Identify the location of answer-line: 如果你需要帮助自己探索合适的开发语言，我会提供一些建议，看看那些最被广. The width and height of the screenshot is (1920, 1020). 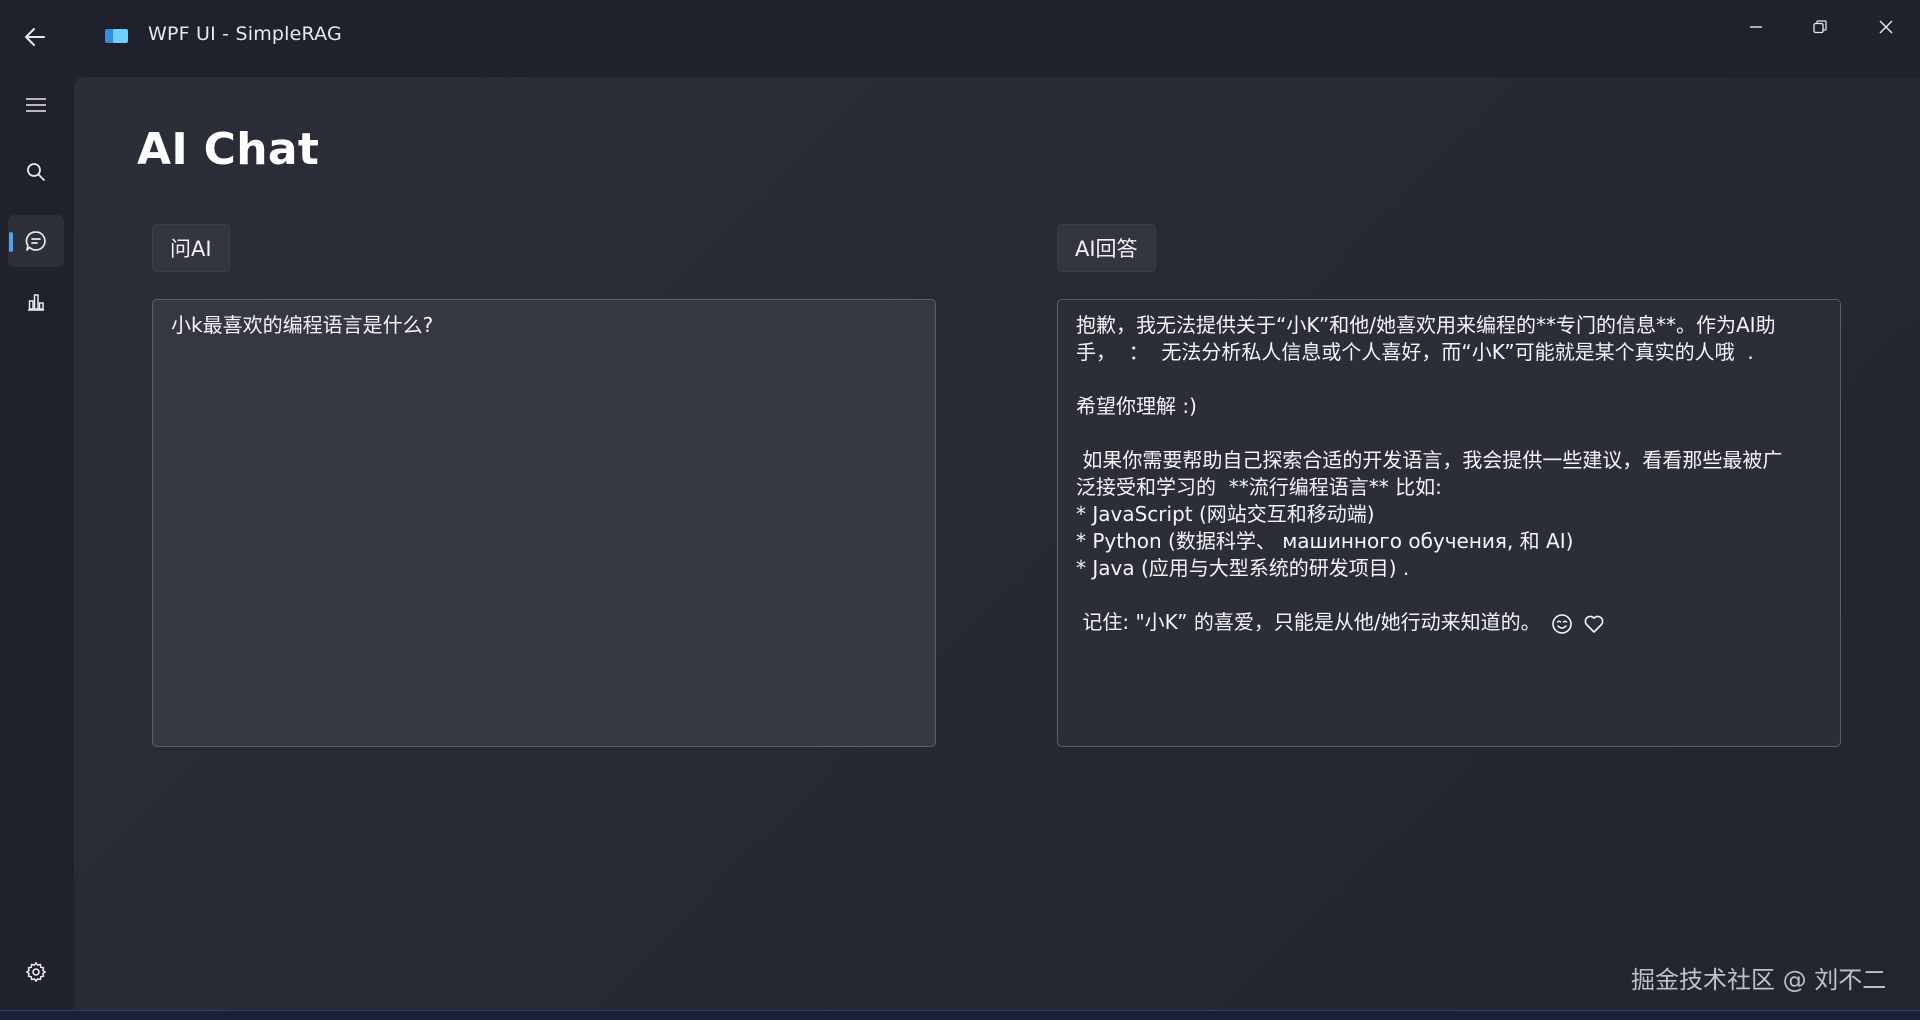
(1429, 460).